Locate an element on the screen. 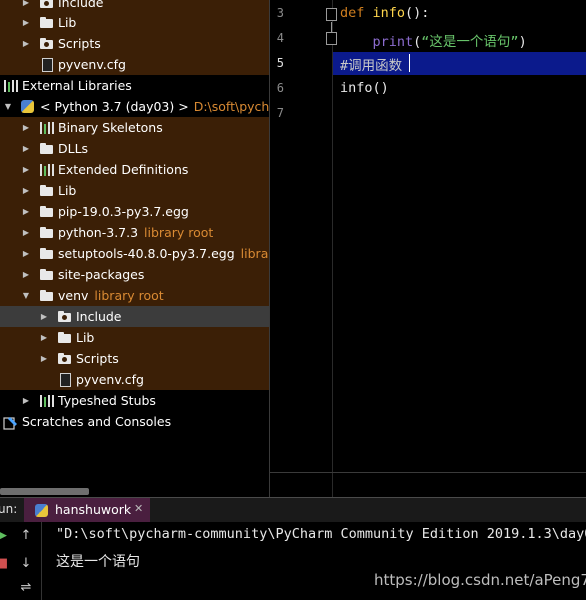  tree-item-label: Extended Definitions is located at coordinates (123, 169).